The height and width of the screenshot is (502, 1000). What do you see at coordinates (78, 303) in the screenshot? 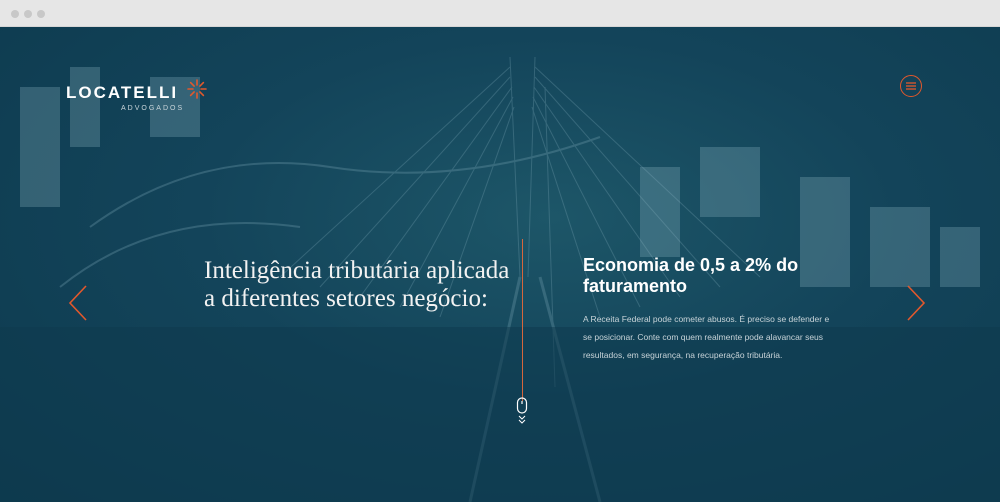
I see `chevron-left-icon` at bounding box center [78, 303].